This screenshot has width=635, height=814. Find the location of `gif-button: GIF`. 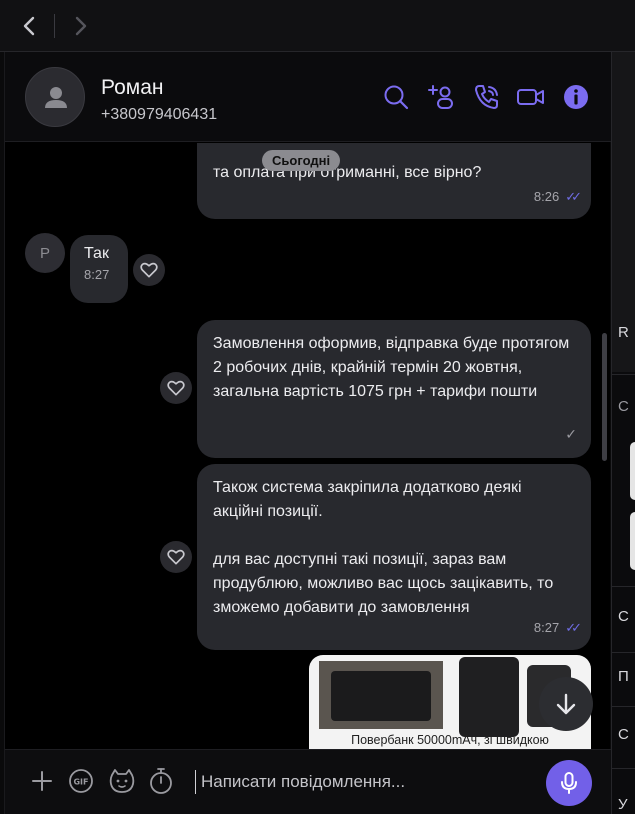

gif-button: GIF is located at coordinates (81, 781).